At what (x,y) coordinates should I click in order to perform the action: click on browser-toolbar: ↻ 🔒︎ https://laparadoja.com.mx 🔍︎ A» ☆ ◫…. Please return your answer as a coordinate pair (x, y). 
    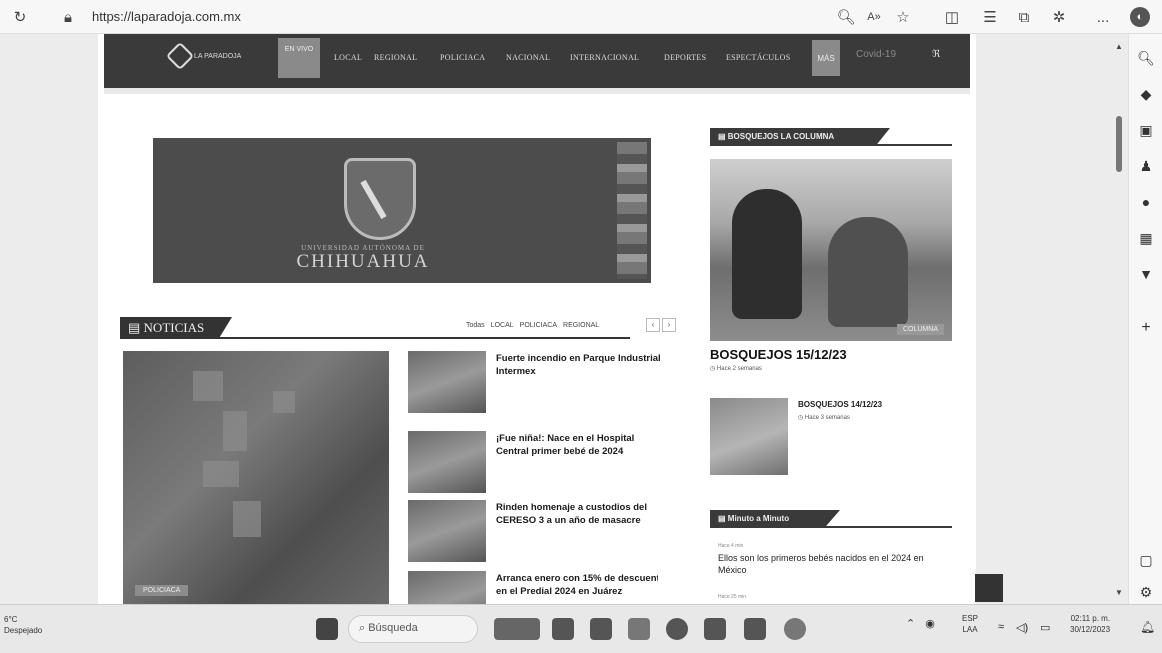
    Looking at the image, I should click on (581, 17).